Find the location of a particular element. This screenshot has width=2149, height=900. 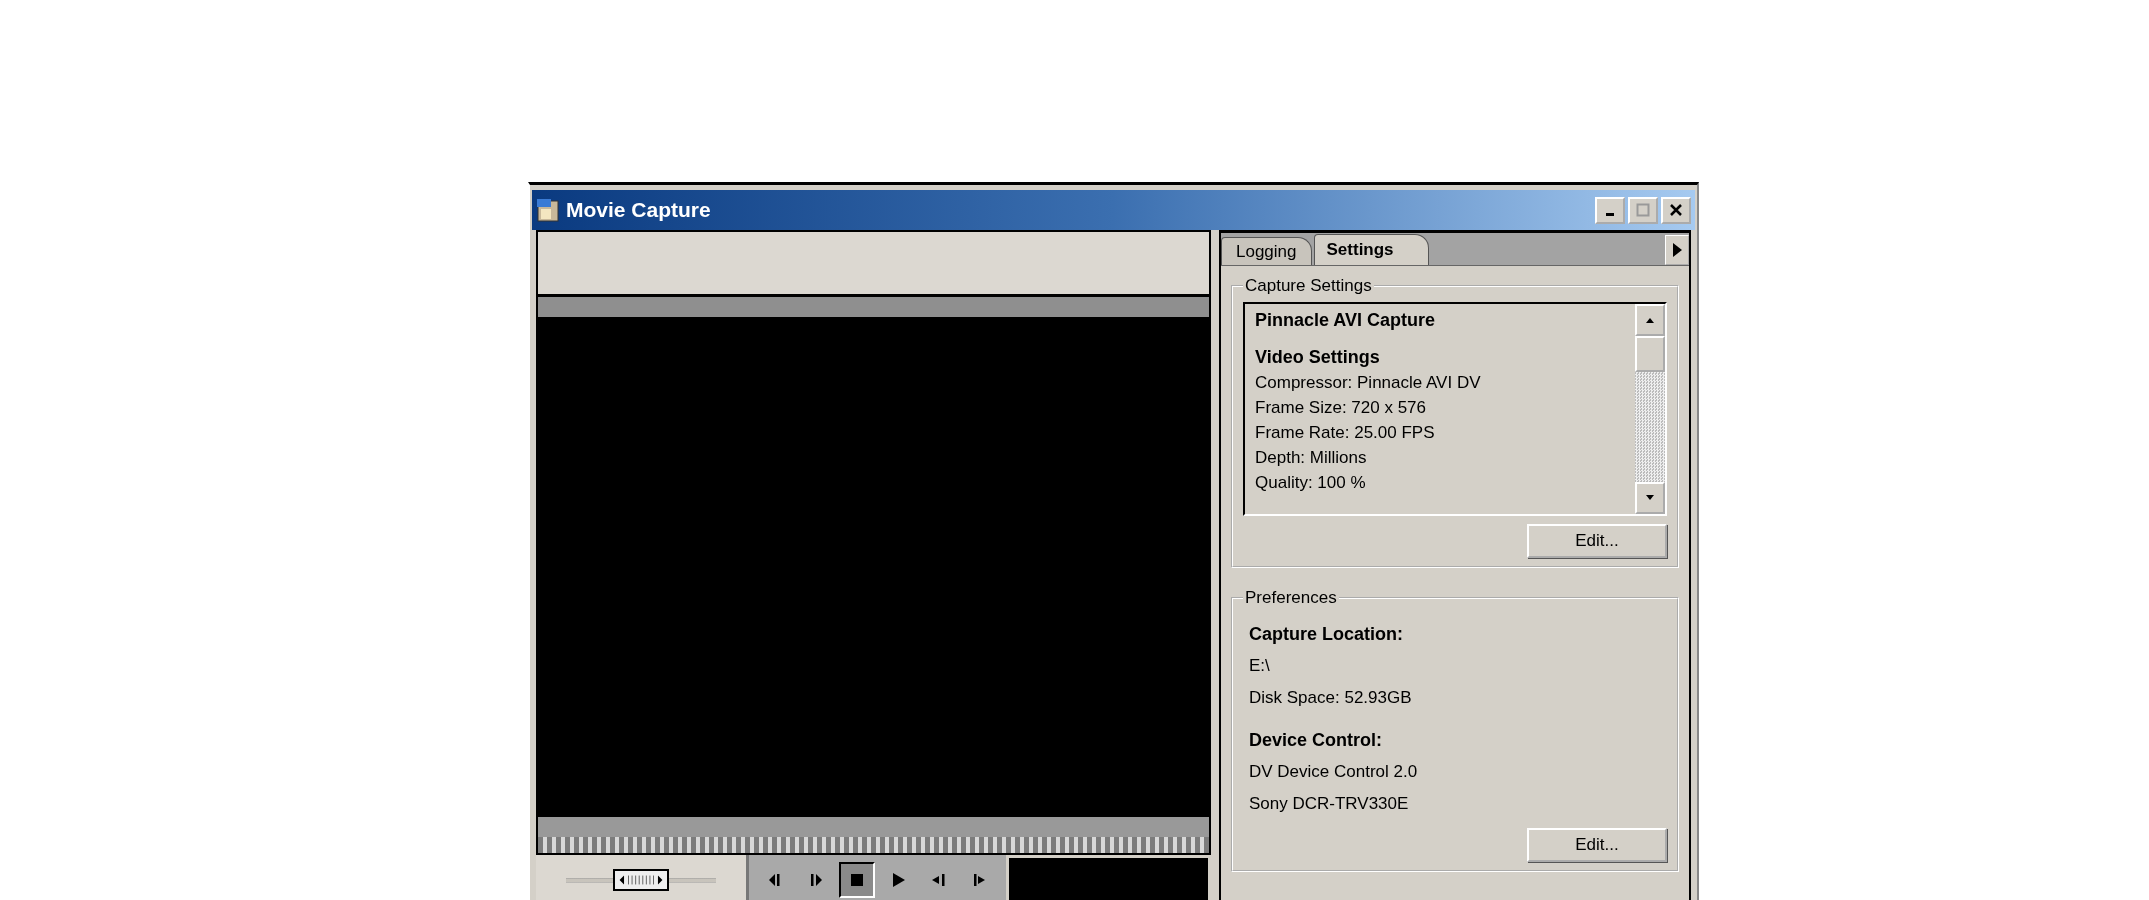

setting-text: Quality: 100 % is located at coordinates (1311, 483).